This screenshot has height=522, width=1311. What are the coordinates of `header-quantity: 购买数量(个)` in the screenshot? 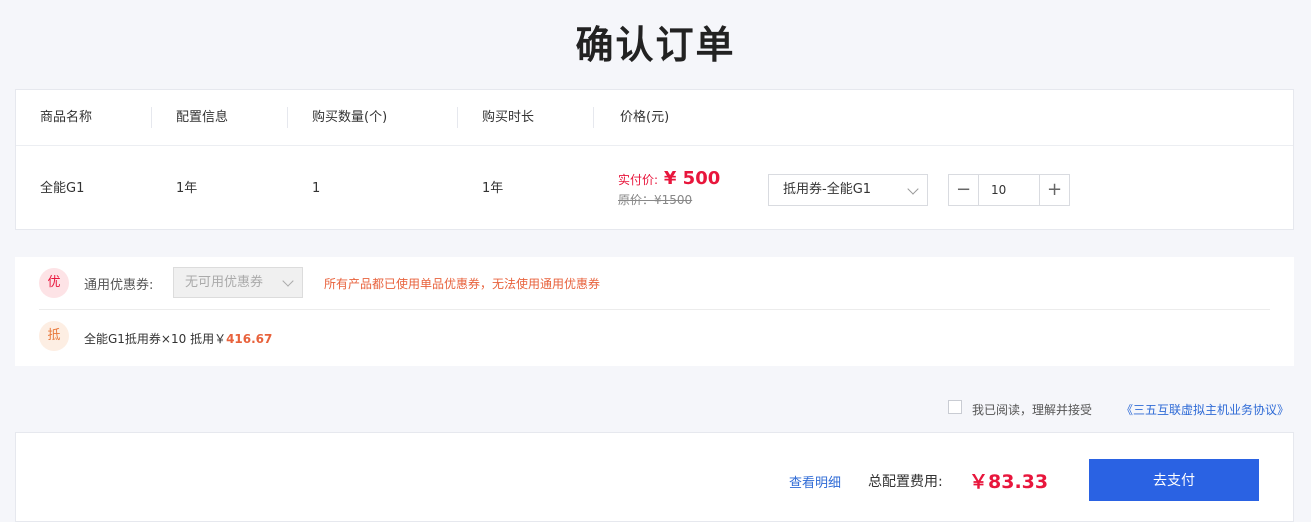 It's located at (350, 117).